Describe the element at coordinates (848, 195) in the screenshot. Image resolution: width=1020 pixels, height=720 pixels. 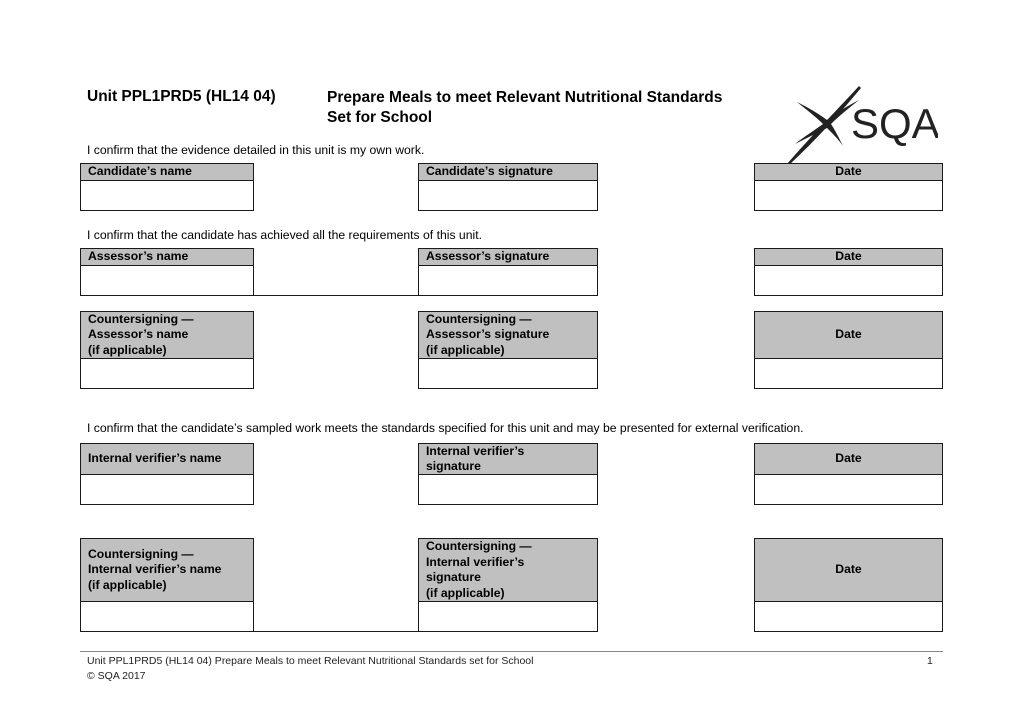
I see `candidate-date-field` at that location.